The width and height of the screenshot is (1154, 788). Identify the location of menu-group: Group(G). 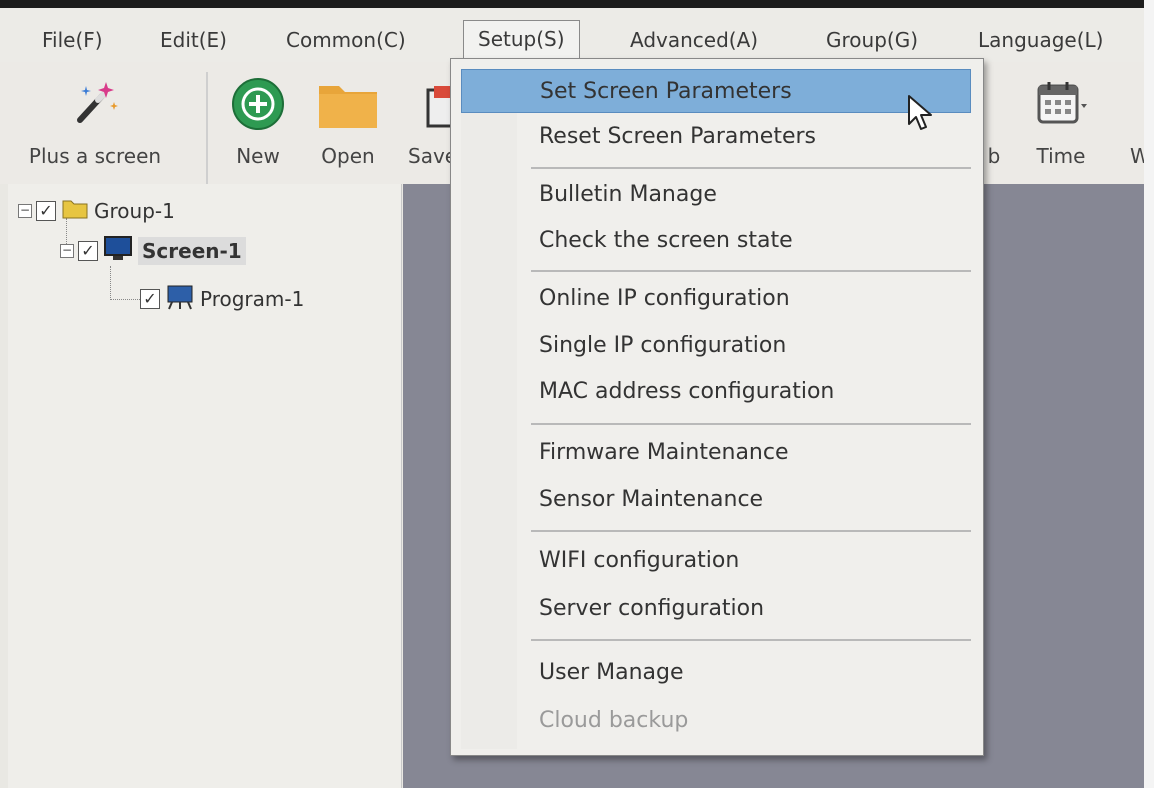
(872, 40).